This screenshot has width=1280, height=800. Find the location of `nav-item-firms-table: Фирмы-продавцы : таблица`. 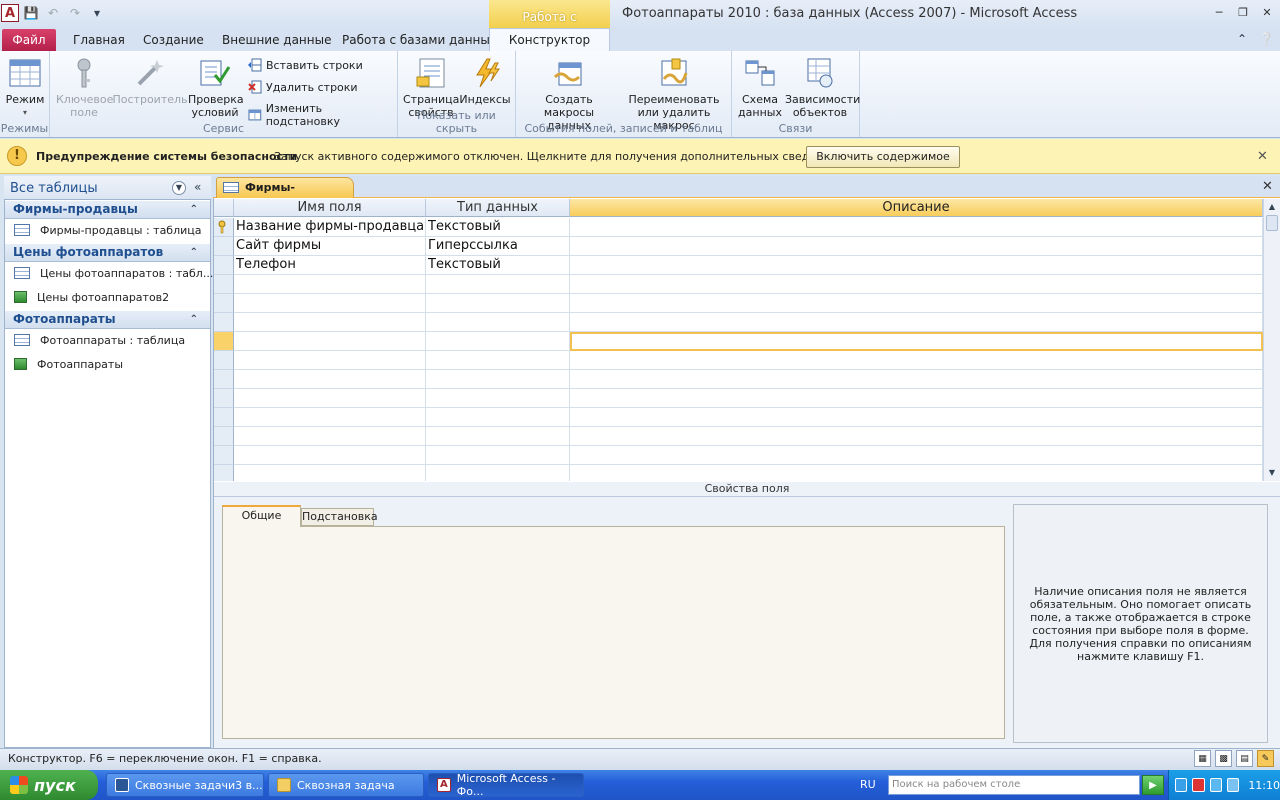

nav-item-firms-table: Фирмы-продавцы : таблица is located at coordinates (108, 230).